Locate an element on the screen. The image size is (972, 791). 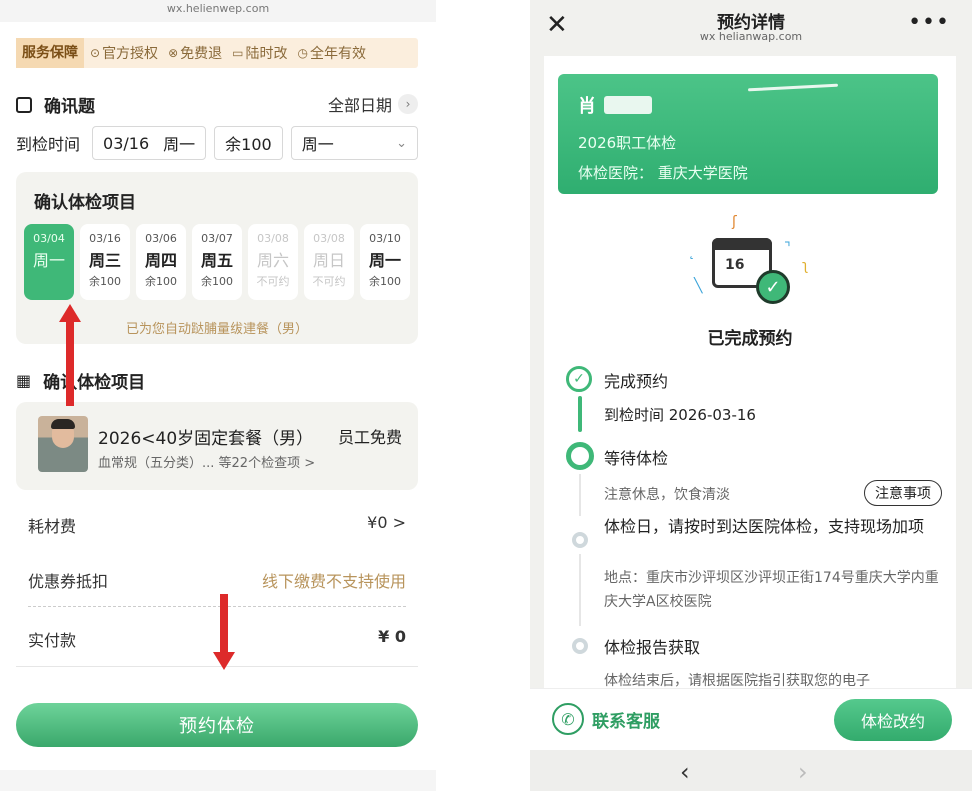
paid-amount-value: ¥ 0 is located at coordinates (392, 636).